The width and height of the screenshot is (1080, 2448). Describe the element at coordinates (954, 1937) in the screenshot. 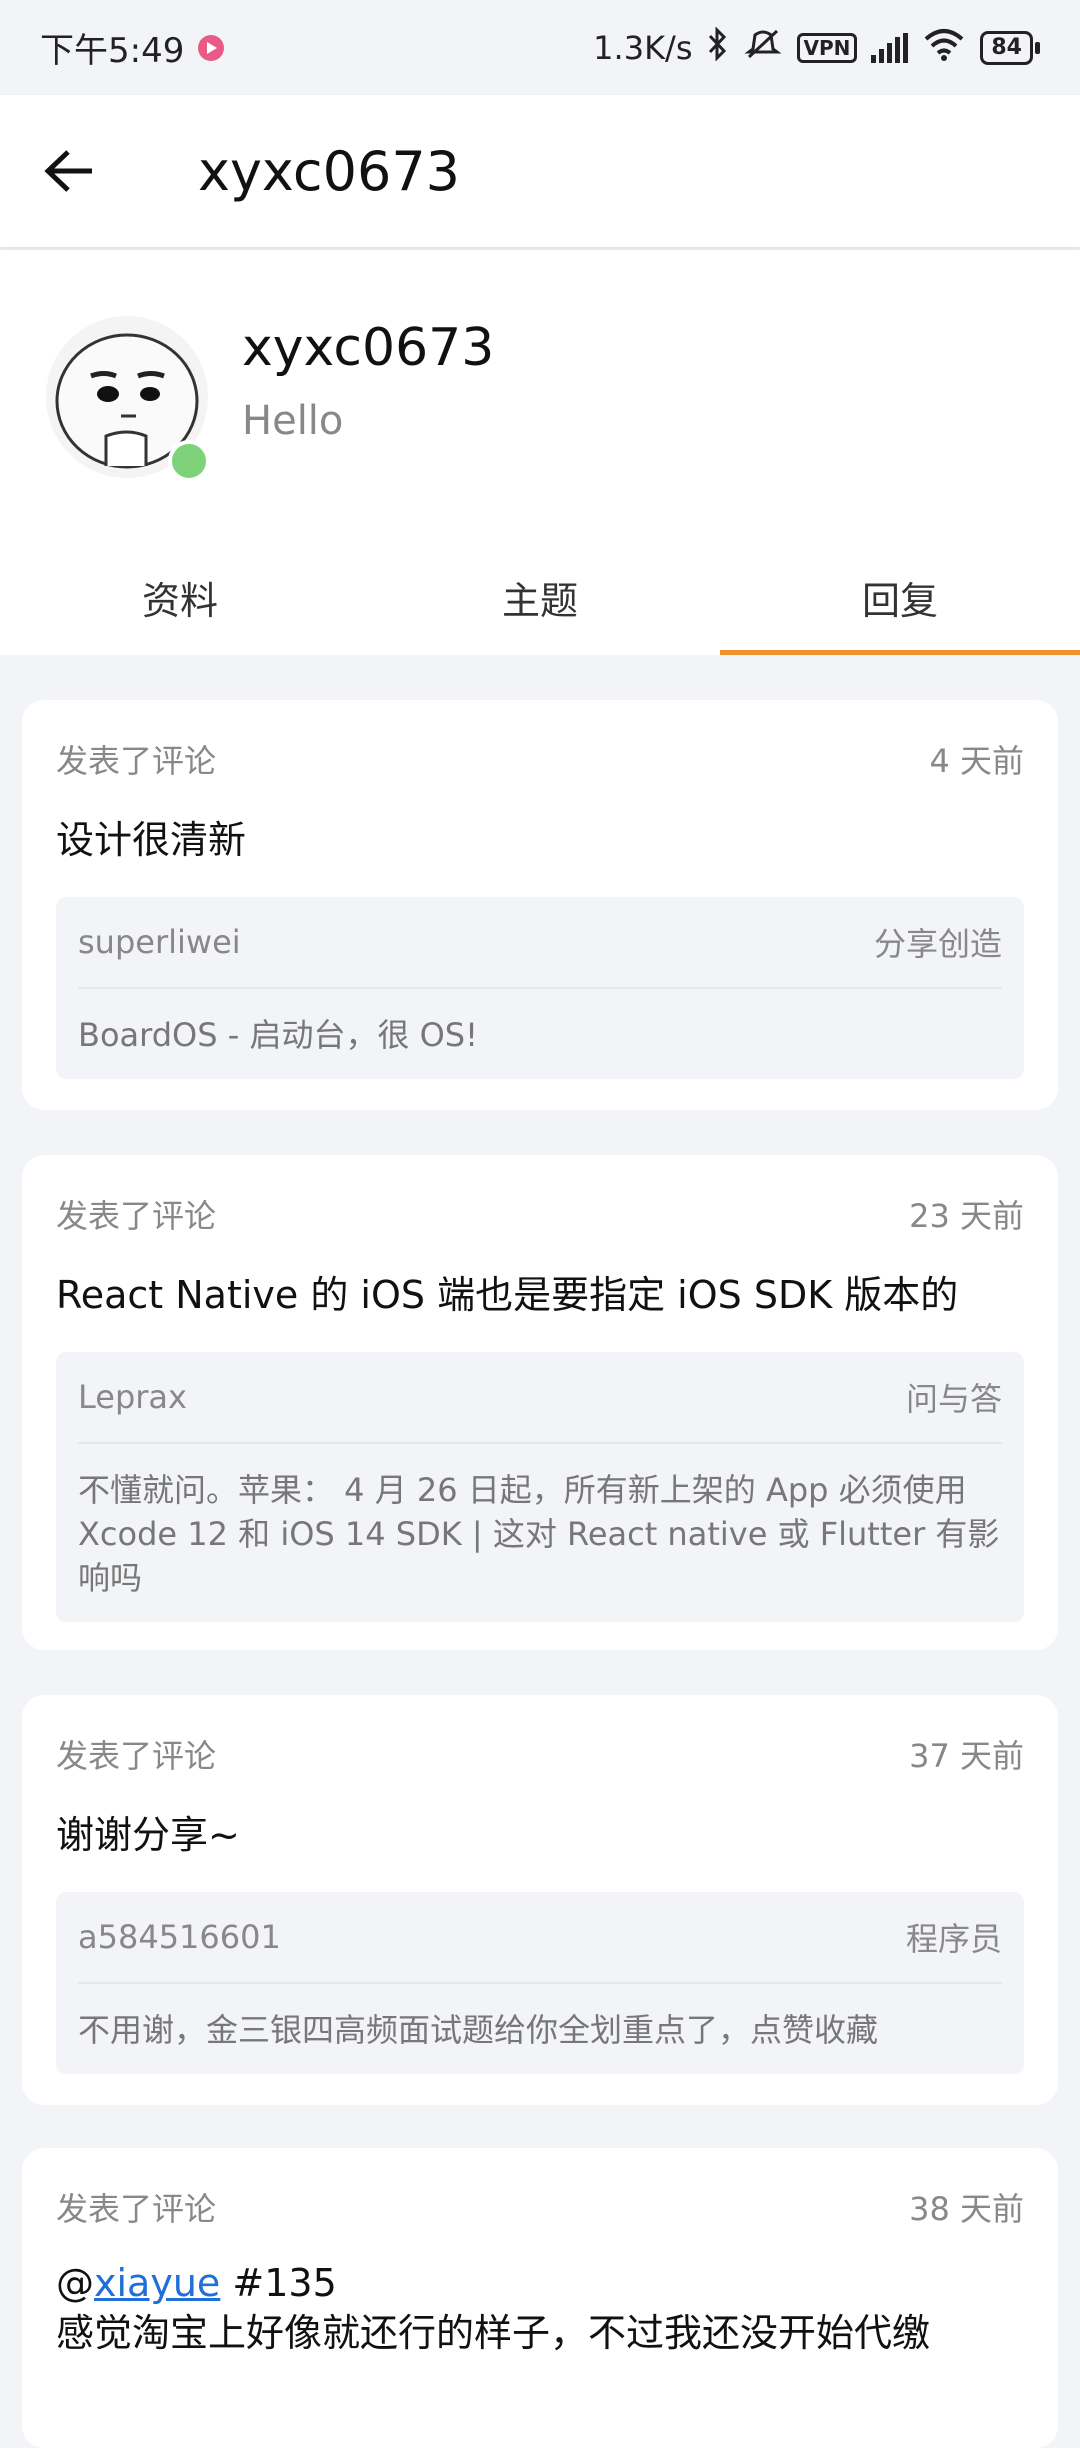

I see `topic-node: 程序员` at that location.